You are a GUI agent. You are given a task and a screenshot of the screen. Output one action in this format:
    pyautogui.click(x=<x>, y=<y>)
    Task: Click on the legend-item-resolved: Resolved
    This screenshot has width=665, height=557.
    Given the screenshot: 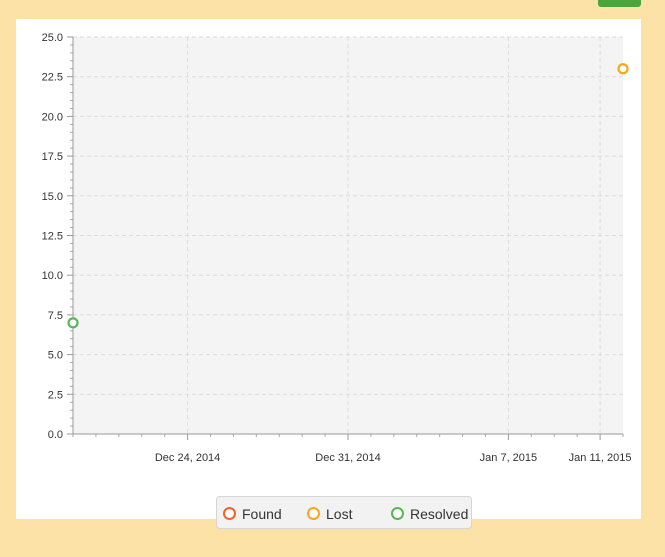 What is the action you would take?
    pyautogui.click(x=429, y=513)
    